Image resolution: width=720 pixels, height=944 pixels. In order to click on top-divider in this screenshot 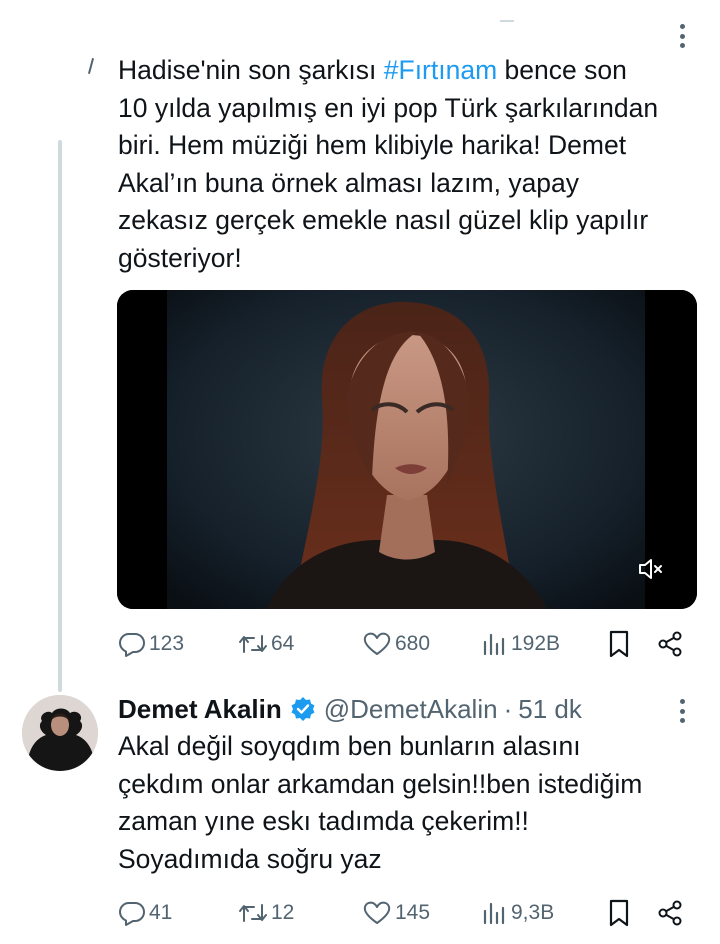, I will do `click(507, 21)`.